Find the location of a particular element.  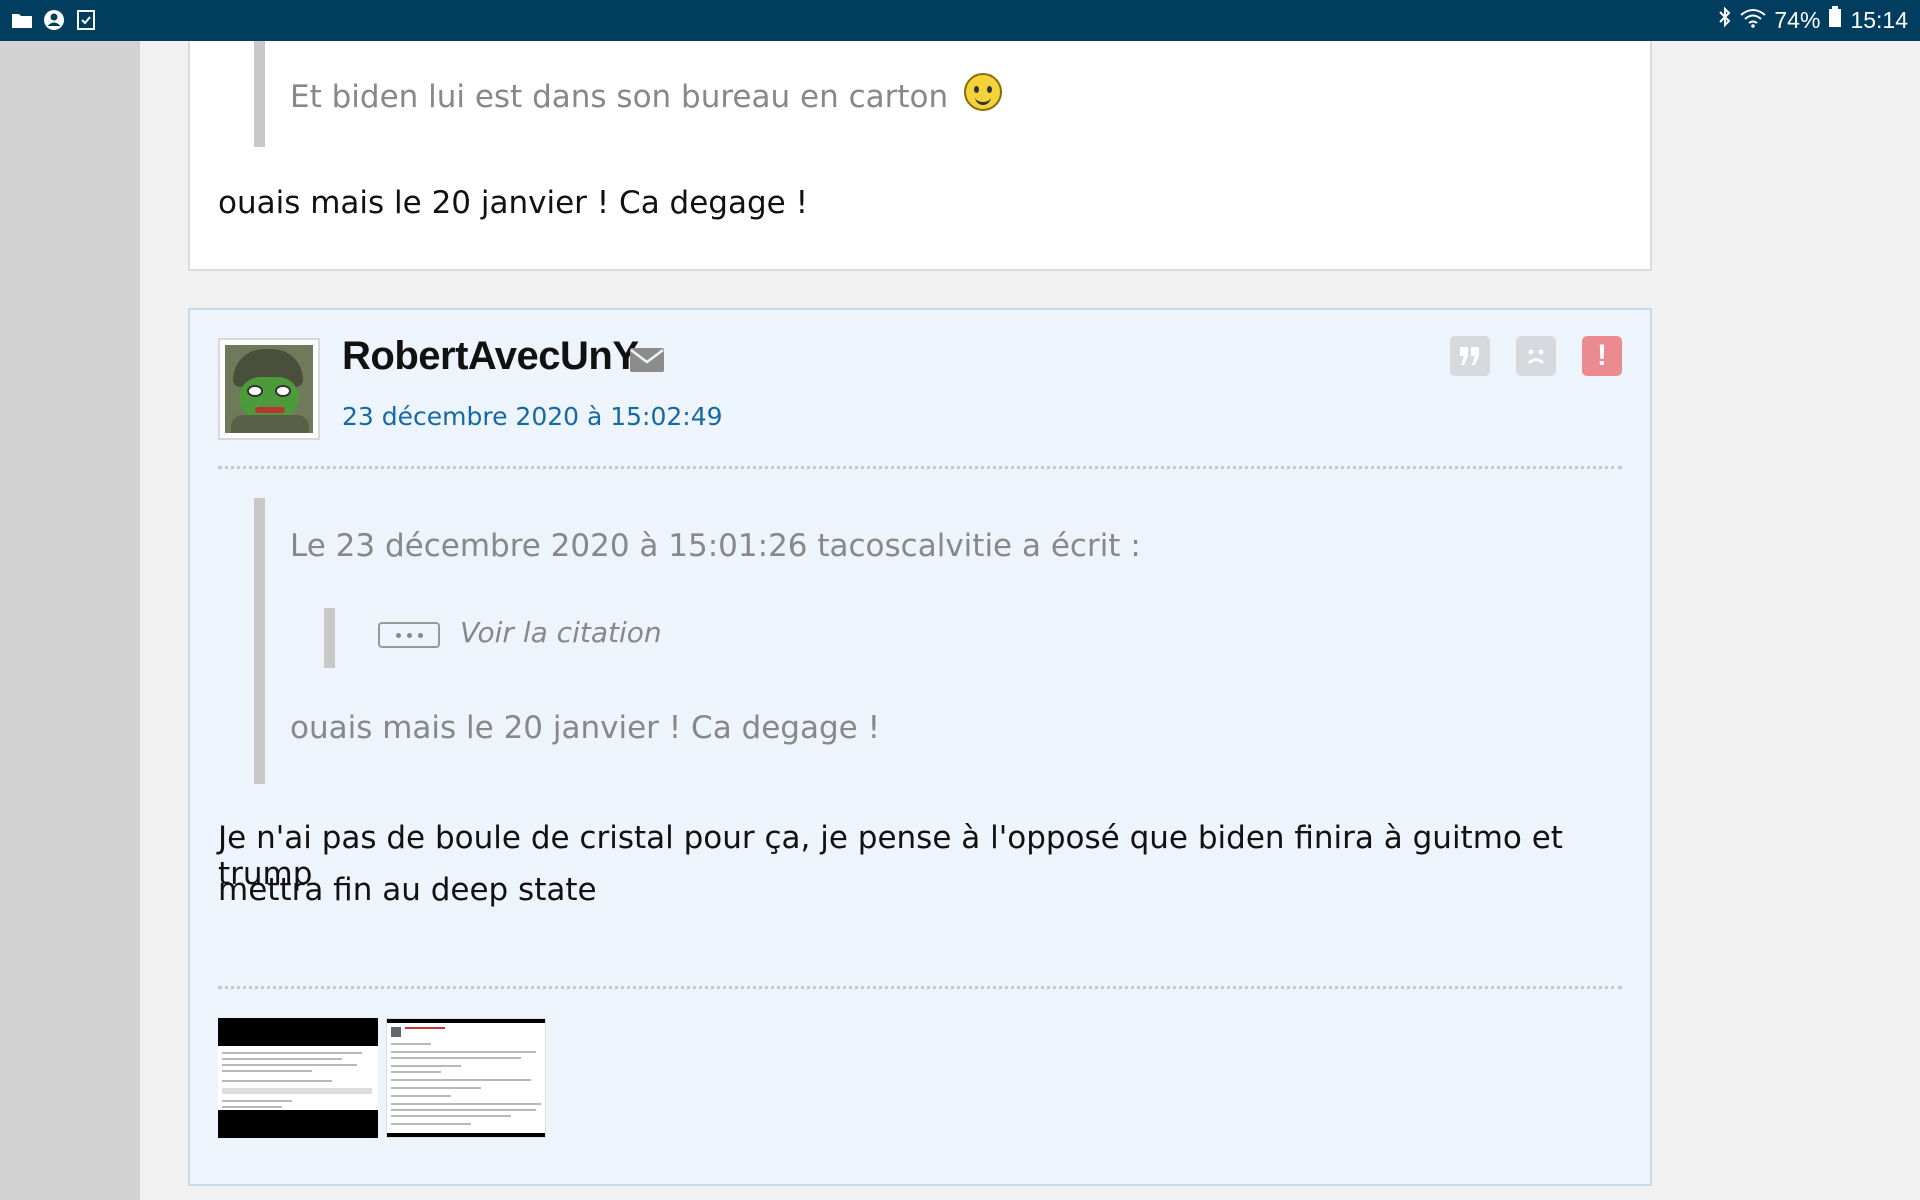

battery-icon is located at coordinates (1835, 20).